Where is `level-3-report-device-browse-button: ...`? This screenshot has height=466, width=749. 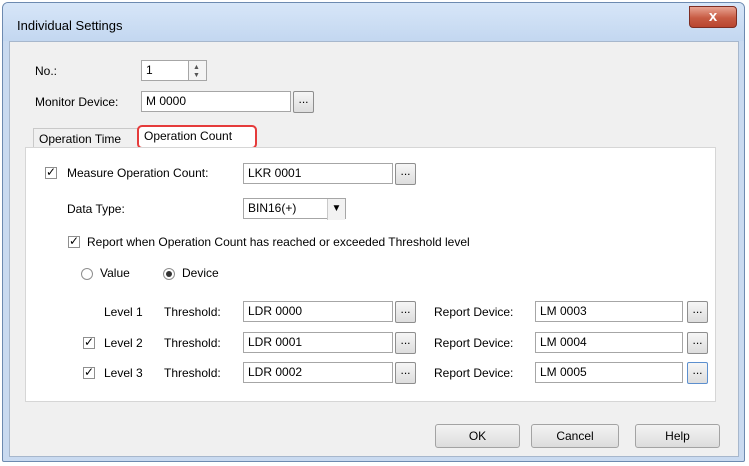 level-3-report-device-browse-button: ... is located at coordinates (697, 373).